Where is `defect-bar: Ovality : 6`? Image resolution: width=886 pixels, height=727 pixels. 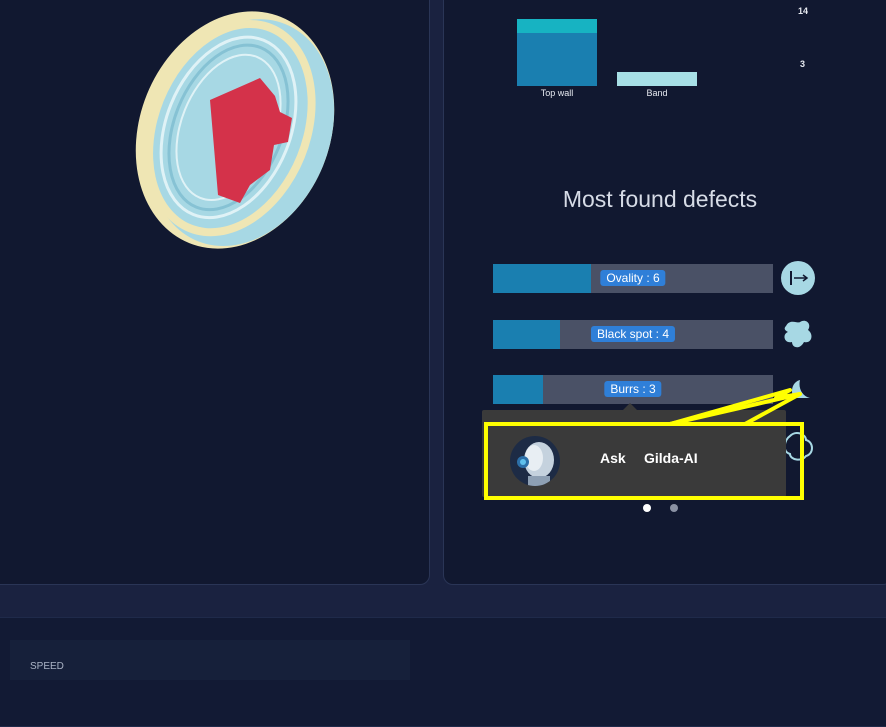 defect-bar: Ovality : 6 is located at coordinates (633, 278).